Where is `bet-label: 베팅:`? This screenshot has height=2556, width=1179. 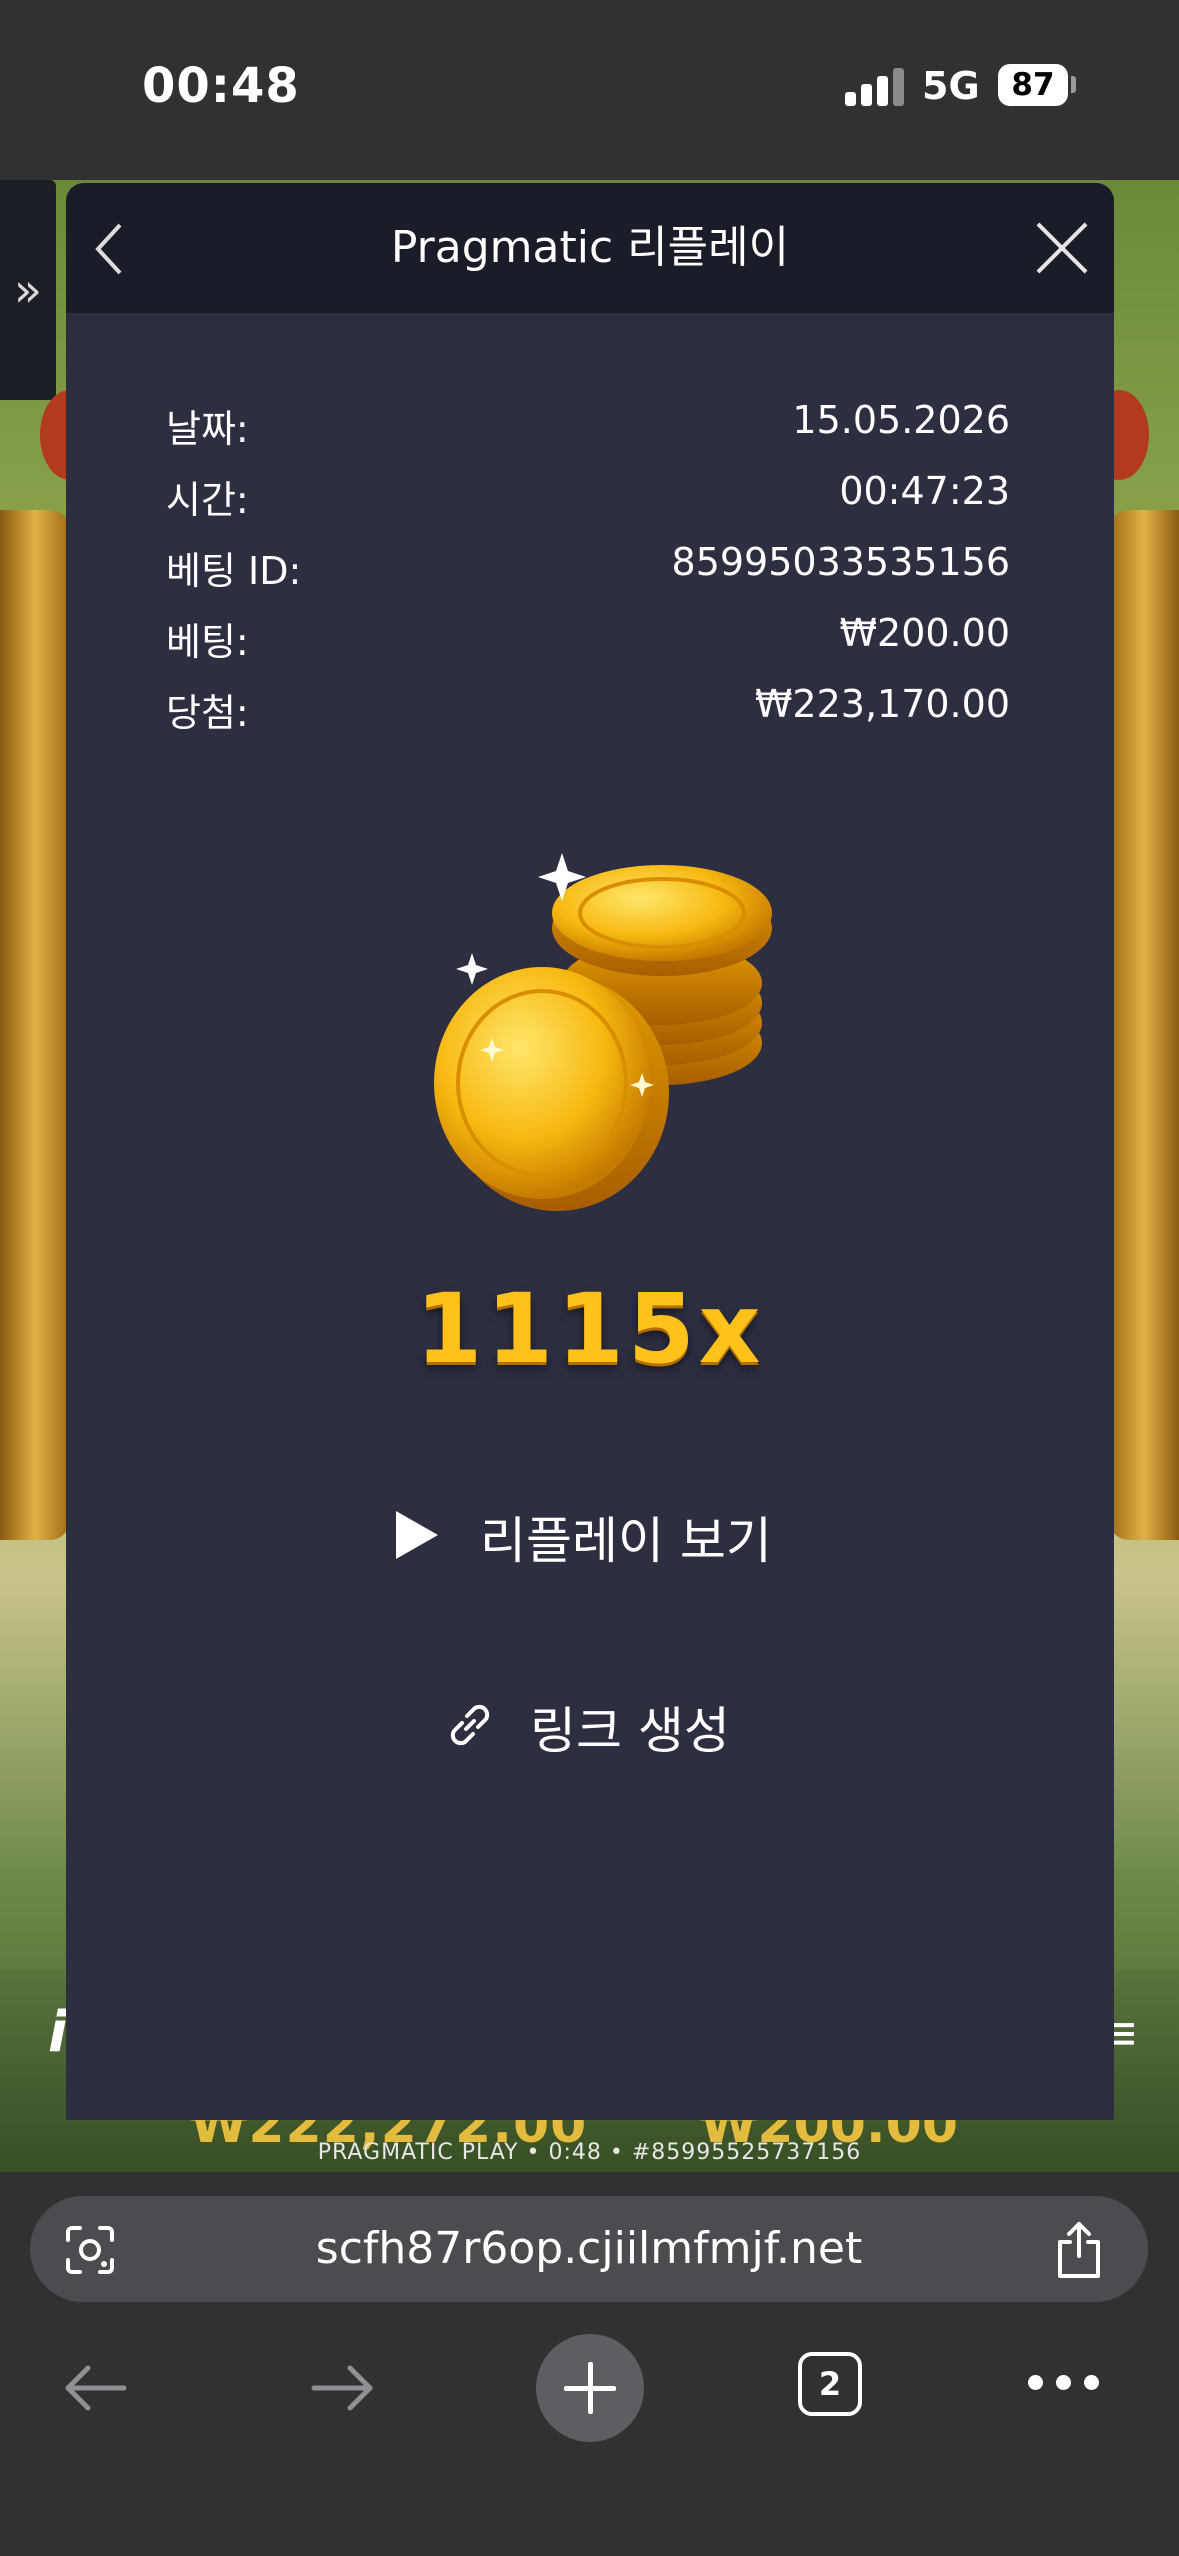
bet-label: 베팅: is located at coordinates (207, 642).